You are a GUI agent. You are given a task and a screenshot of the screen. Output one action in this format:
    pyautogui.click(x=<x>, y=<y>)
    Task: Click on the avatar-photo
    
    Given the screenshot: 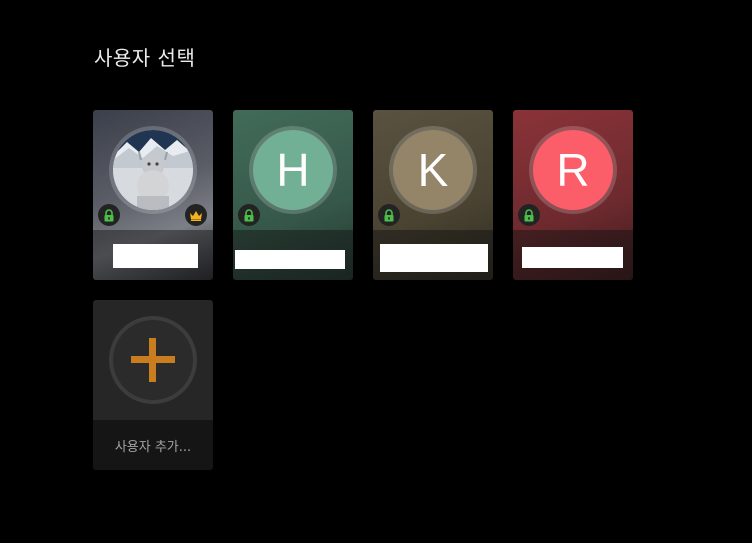 What is the action you would take?
    pyautogui.click(x=153, y=170)
    